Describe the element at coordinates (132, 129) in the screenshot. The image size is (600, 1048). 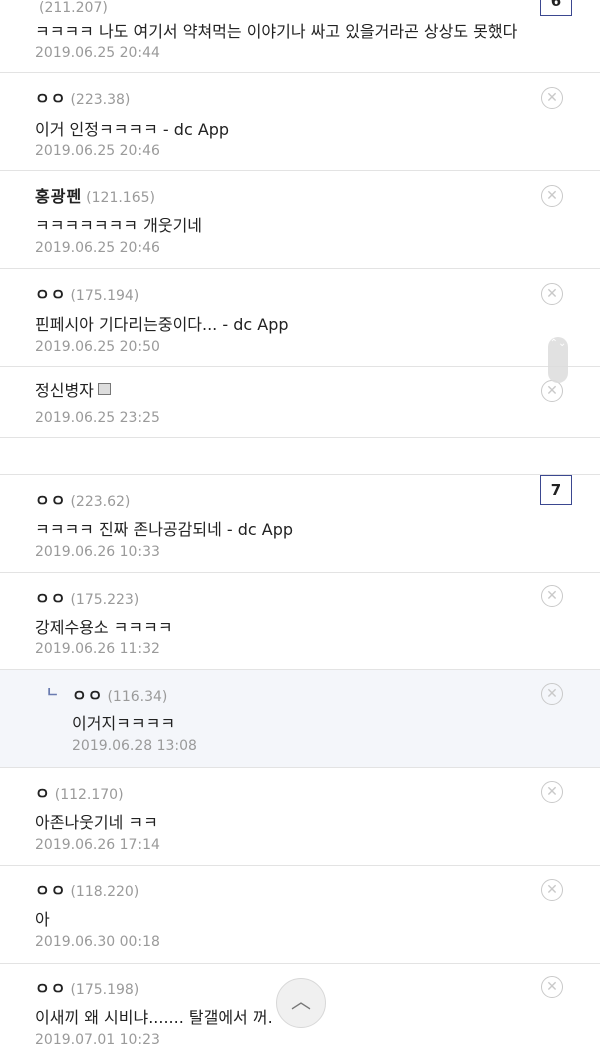
I see `comment-text: 이거 인정ㅋㅋㅋㅋ - dc App` at that location.